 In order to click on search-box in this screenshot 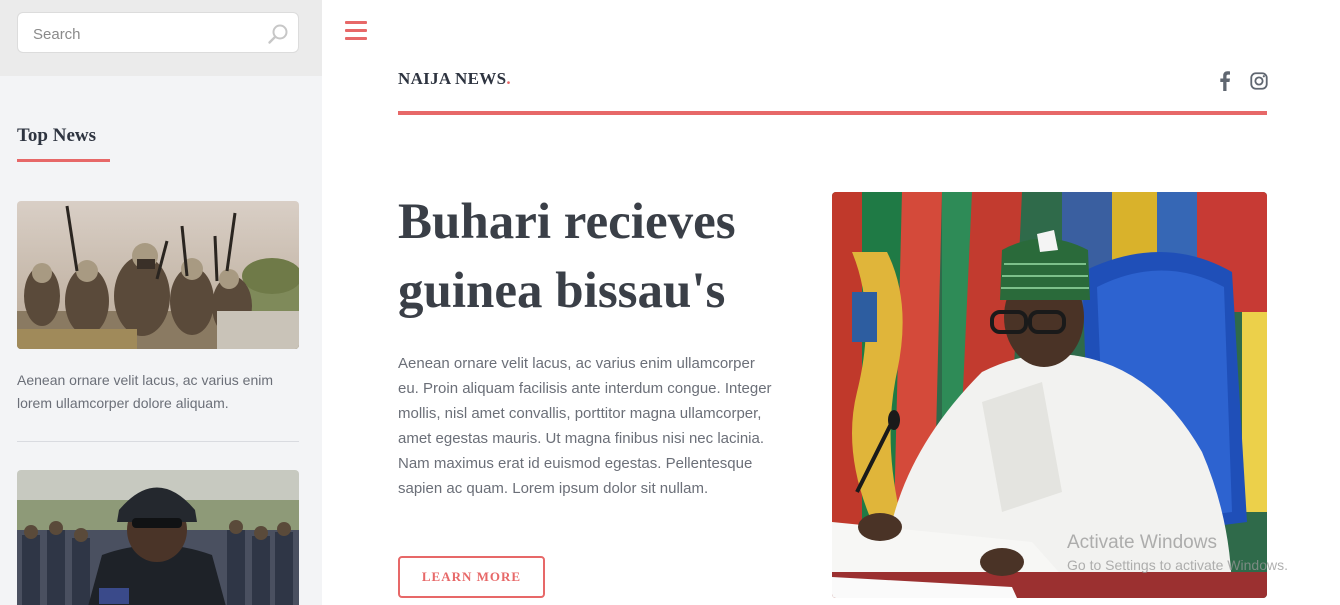, I will do `click(158, 32)`.